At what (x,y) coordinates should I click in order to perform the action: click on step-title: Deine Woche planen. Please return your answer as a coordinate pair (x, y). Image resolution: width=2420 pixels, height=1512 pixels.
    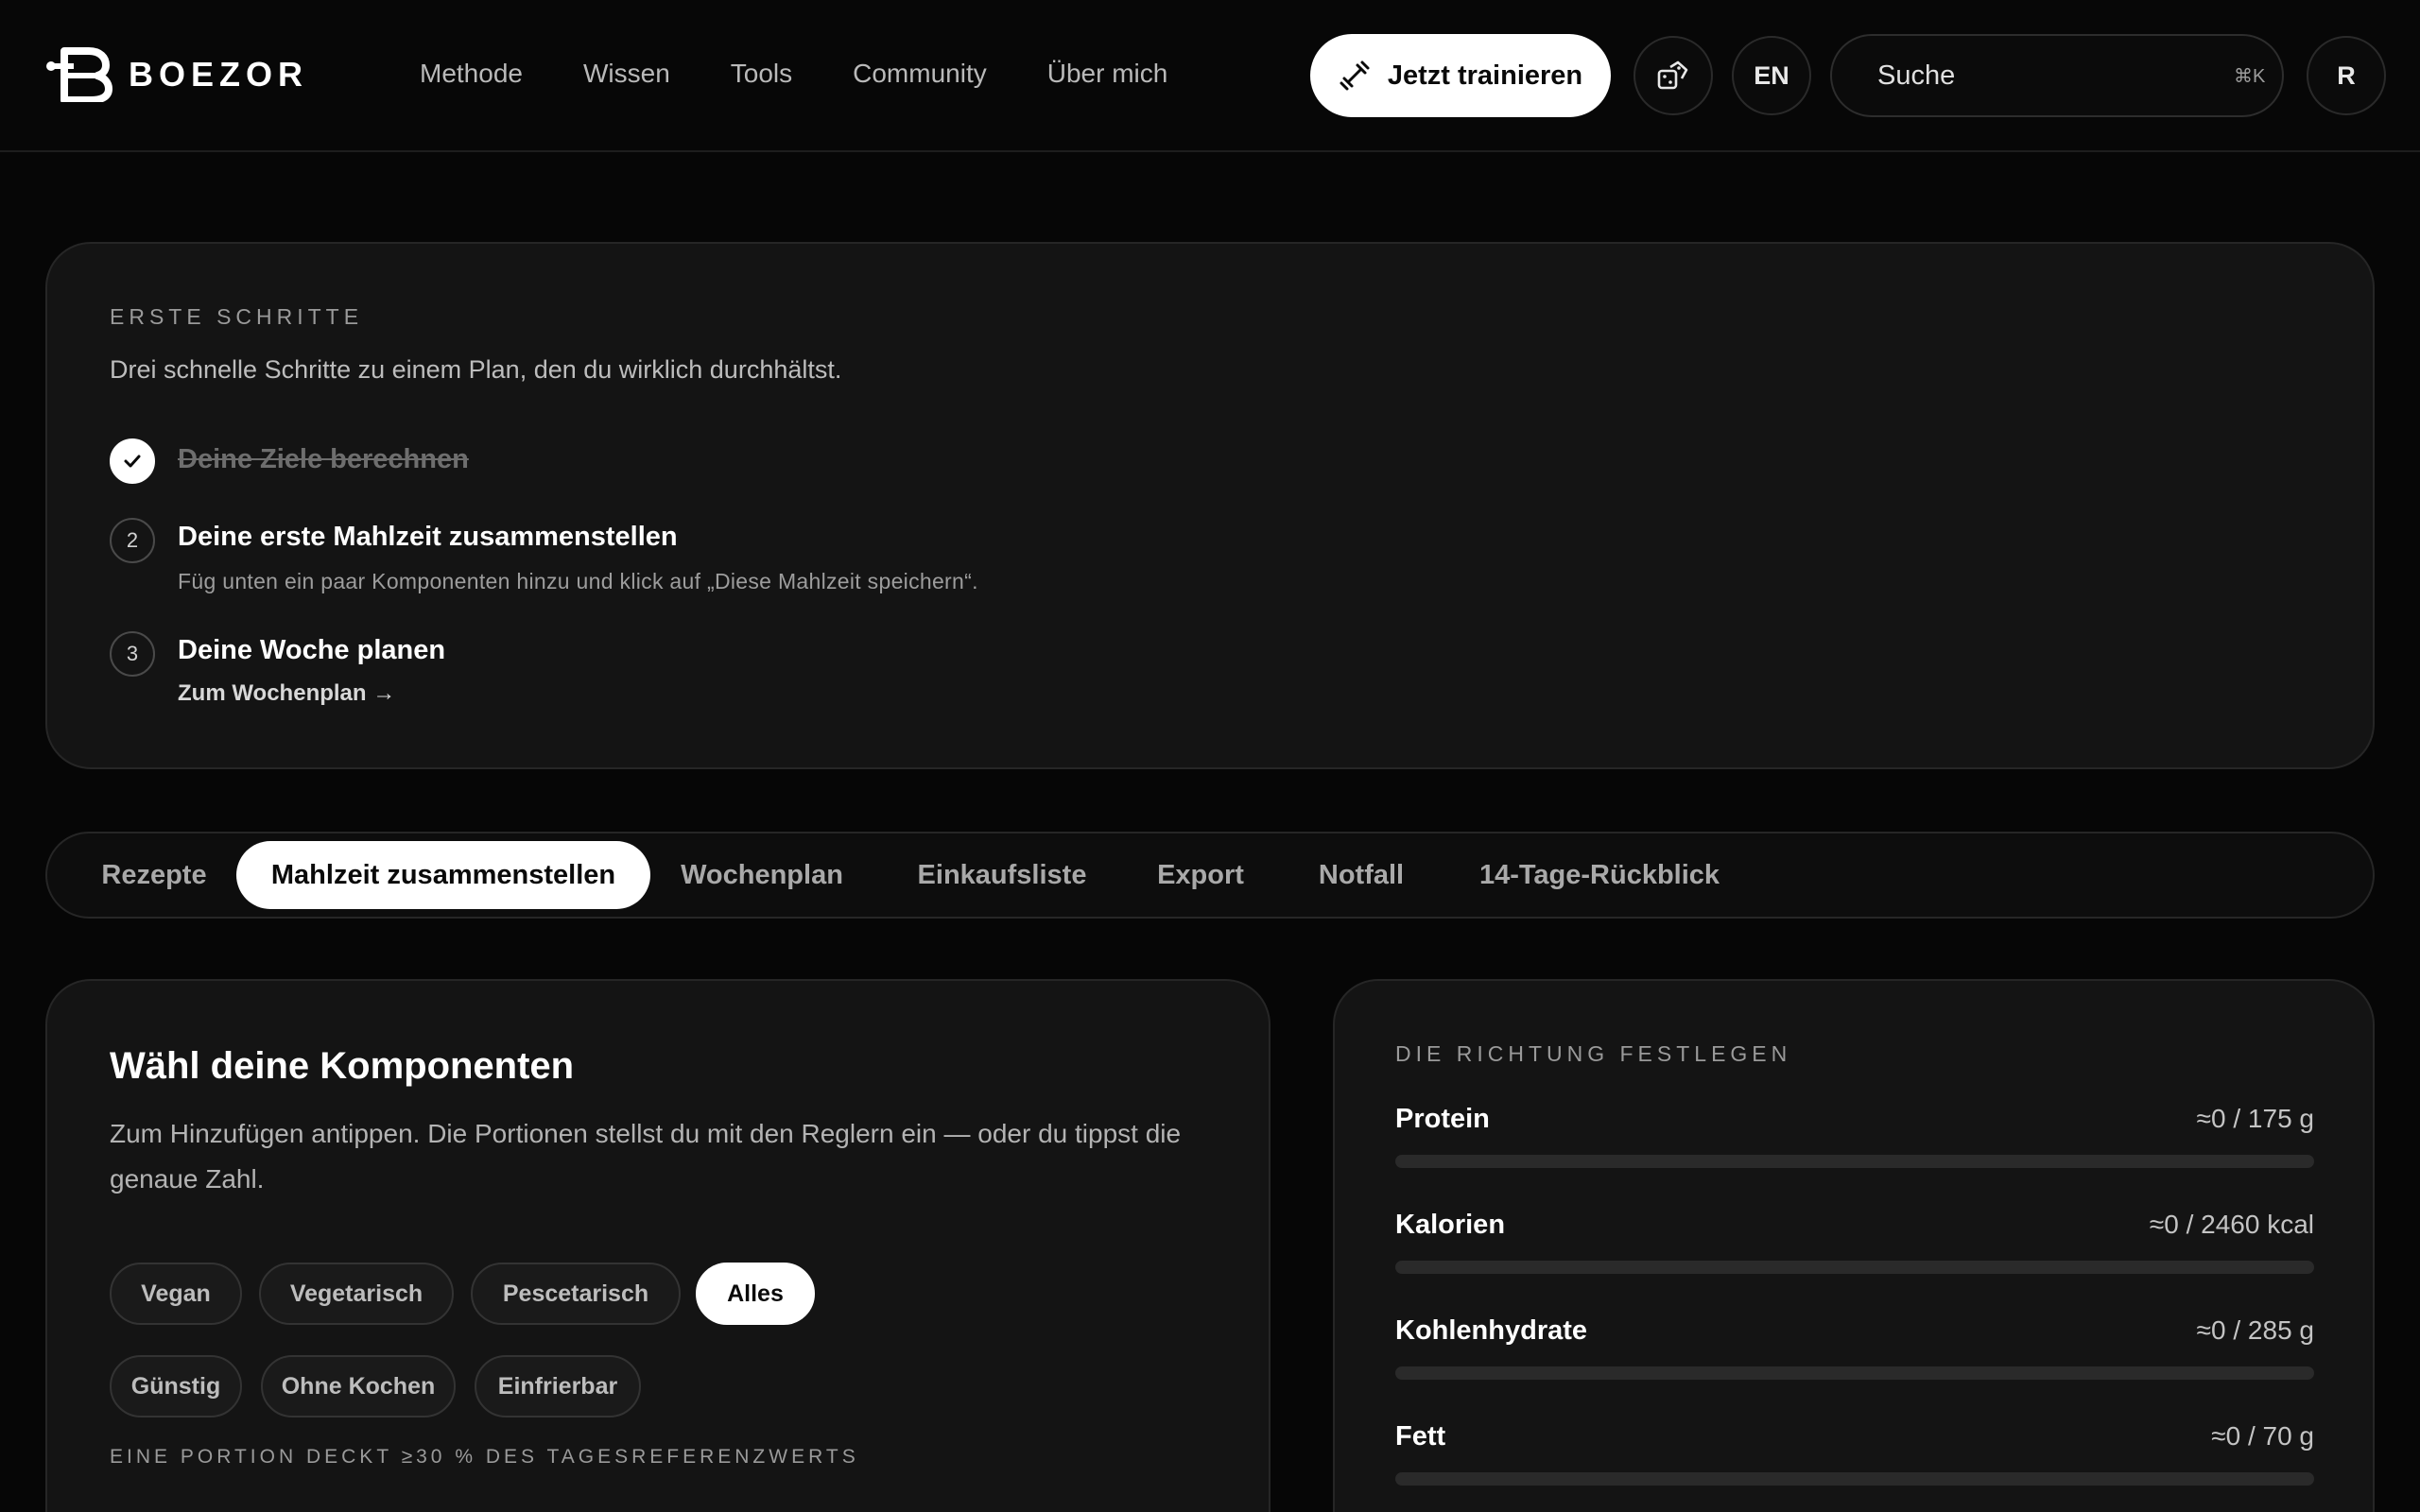
    Looking at the image, I should click on (312, 650).